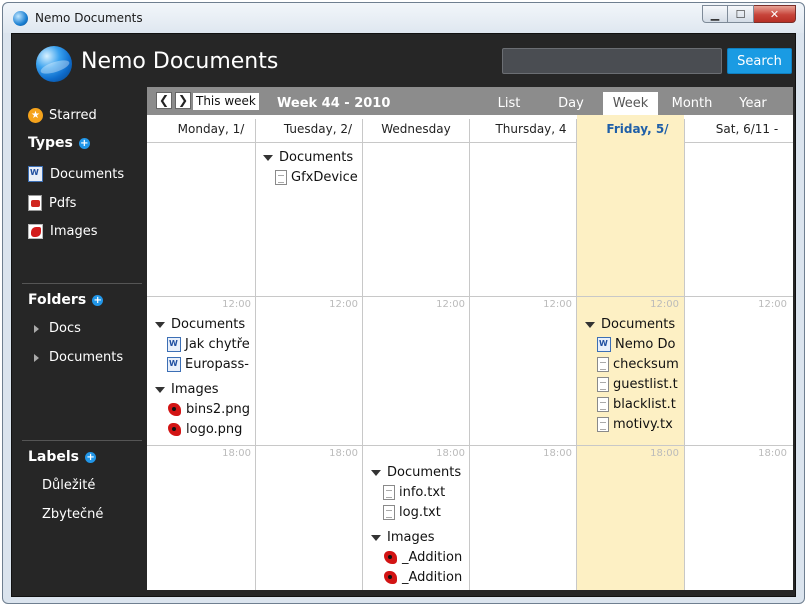  What do you see at coordinates (57, 328) in the screenshot?
I see `sidebar-folder-docs: Docs` at bounding box center [57, 328].